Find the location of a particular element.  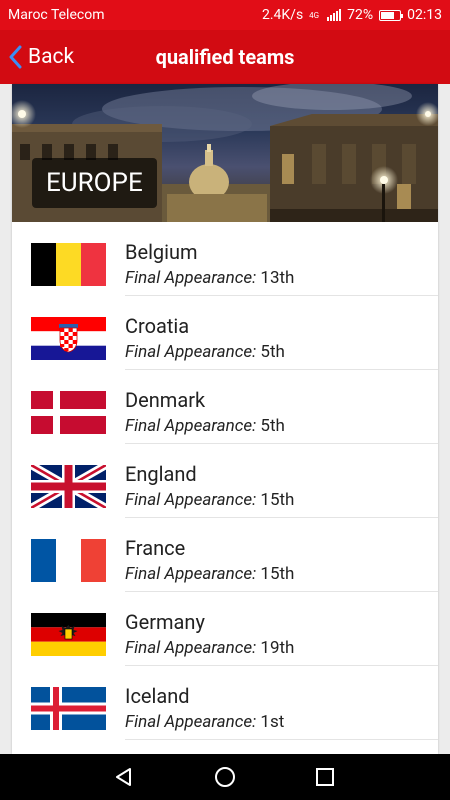

germany-flag-icon is located at coordinates (68, 634).